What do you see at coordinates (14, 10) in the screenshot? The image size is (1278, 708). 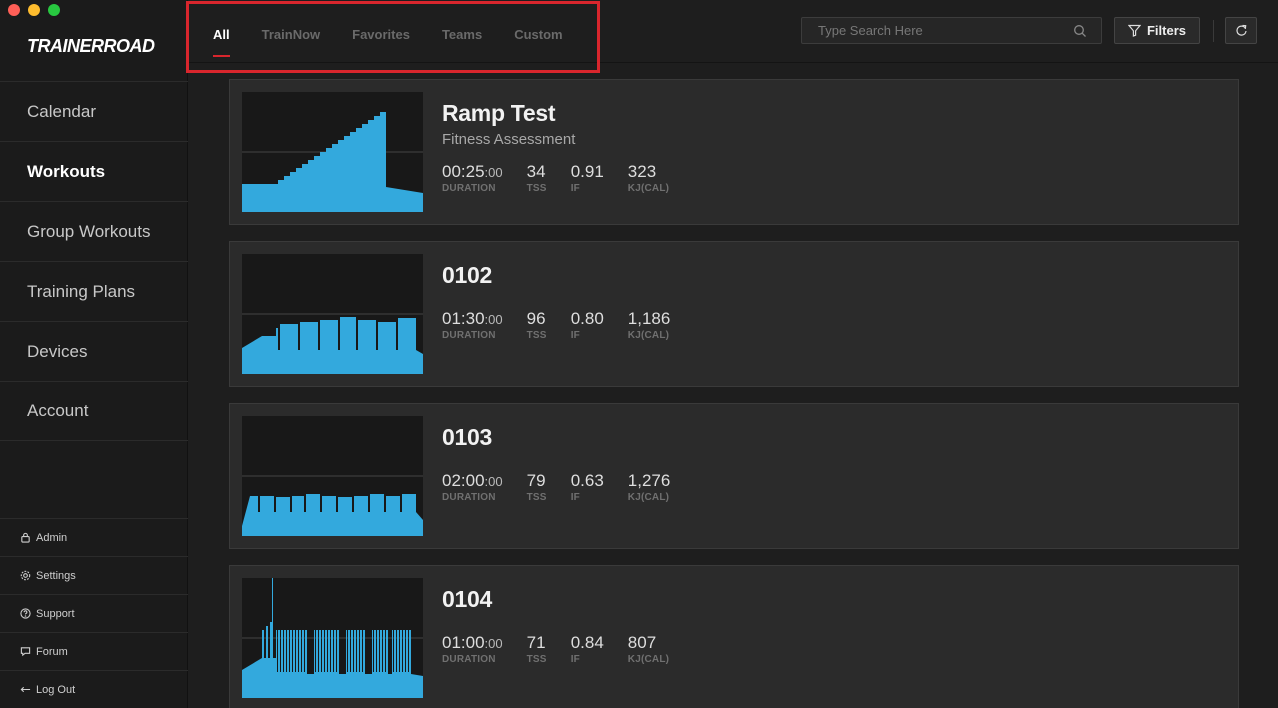 I see `close-window-button` at bounding box center [14, 10].